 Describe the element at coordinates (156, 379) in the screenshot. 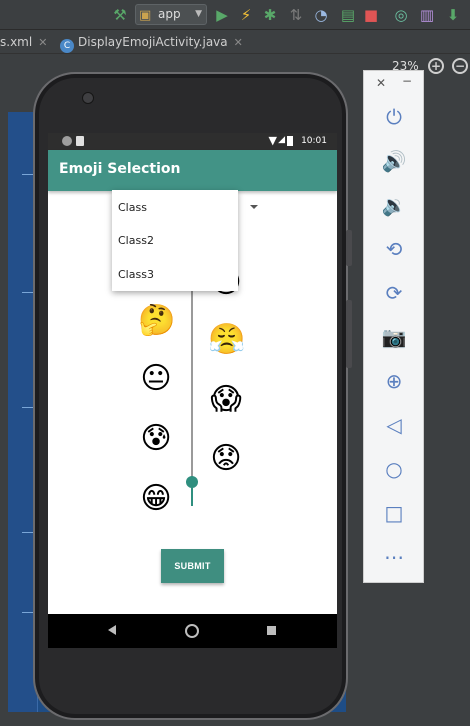

I see `neutral-emoji: 😐` at that location.